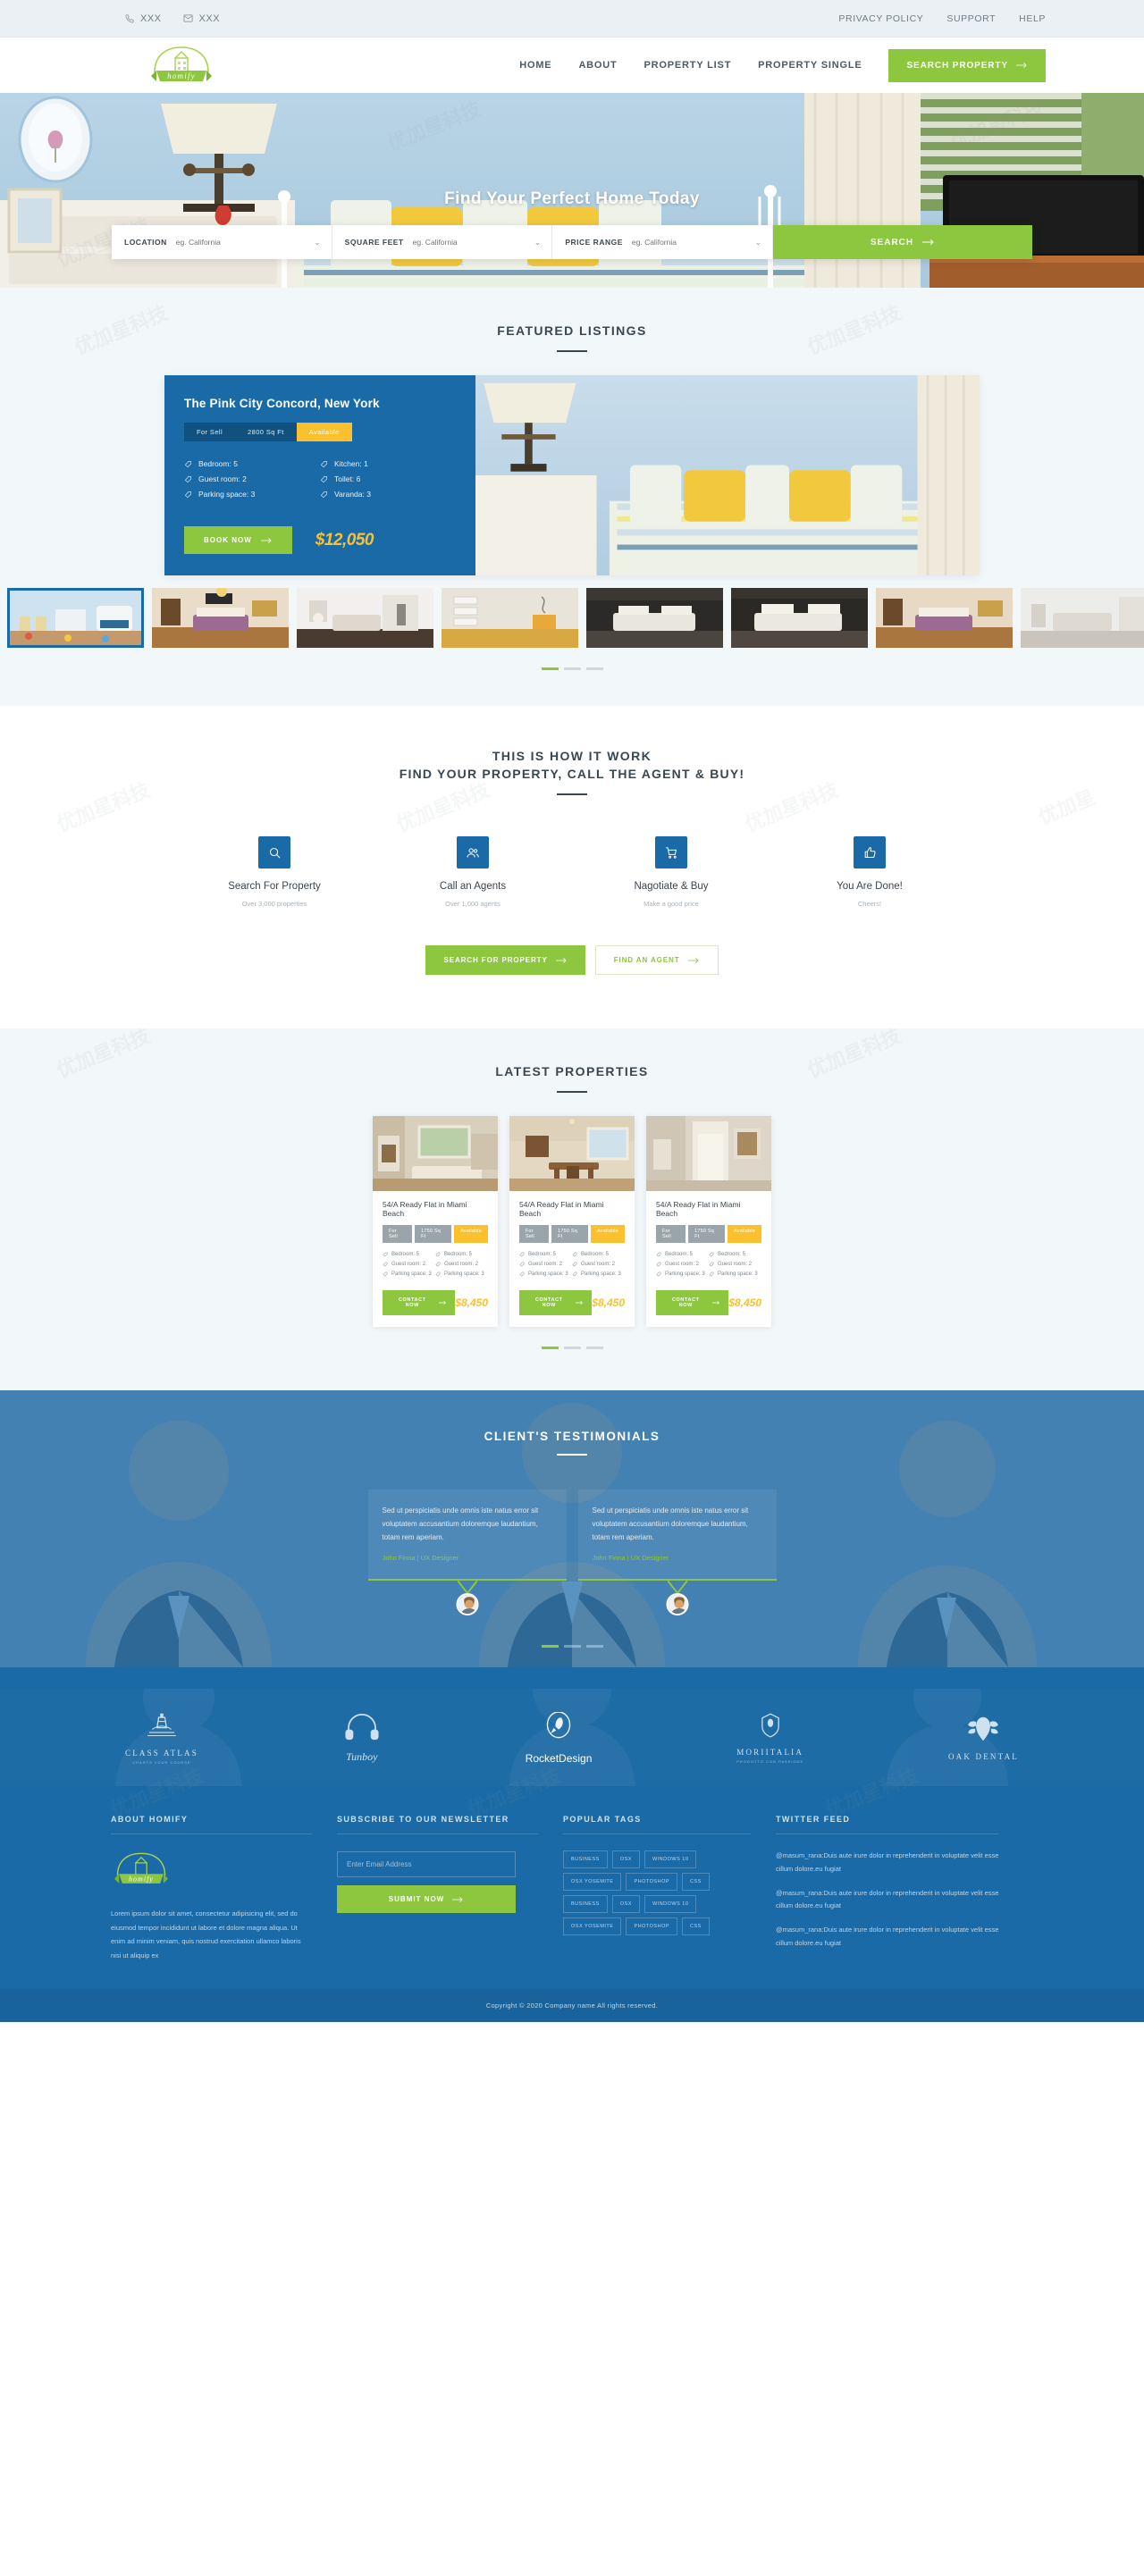  I want to click on find-an-agent-button: FIND AN AGENT, so click(657, 960).